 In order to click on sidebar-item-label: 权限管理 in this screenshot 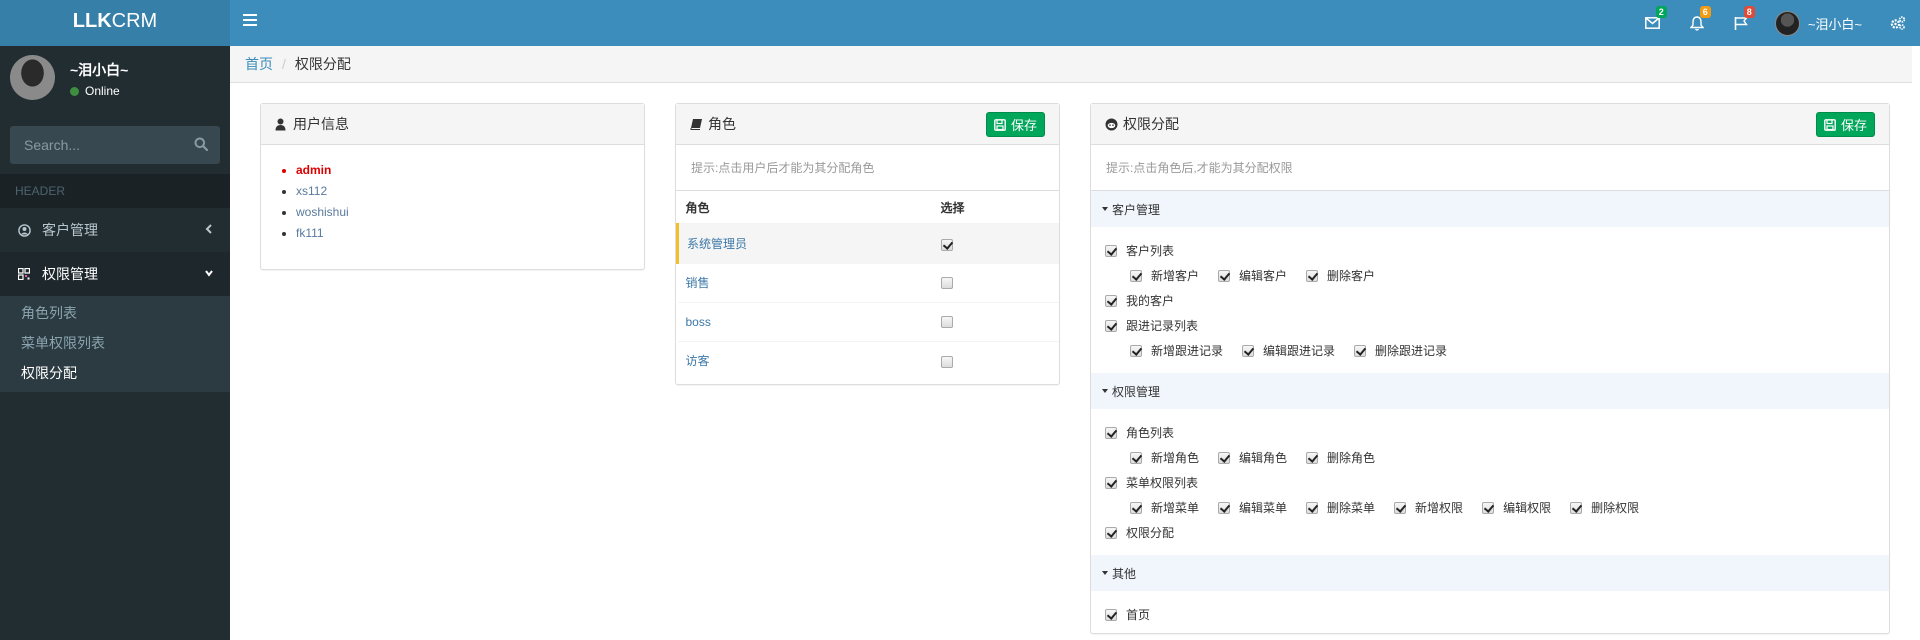, I will do `click(70, 274)`.